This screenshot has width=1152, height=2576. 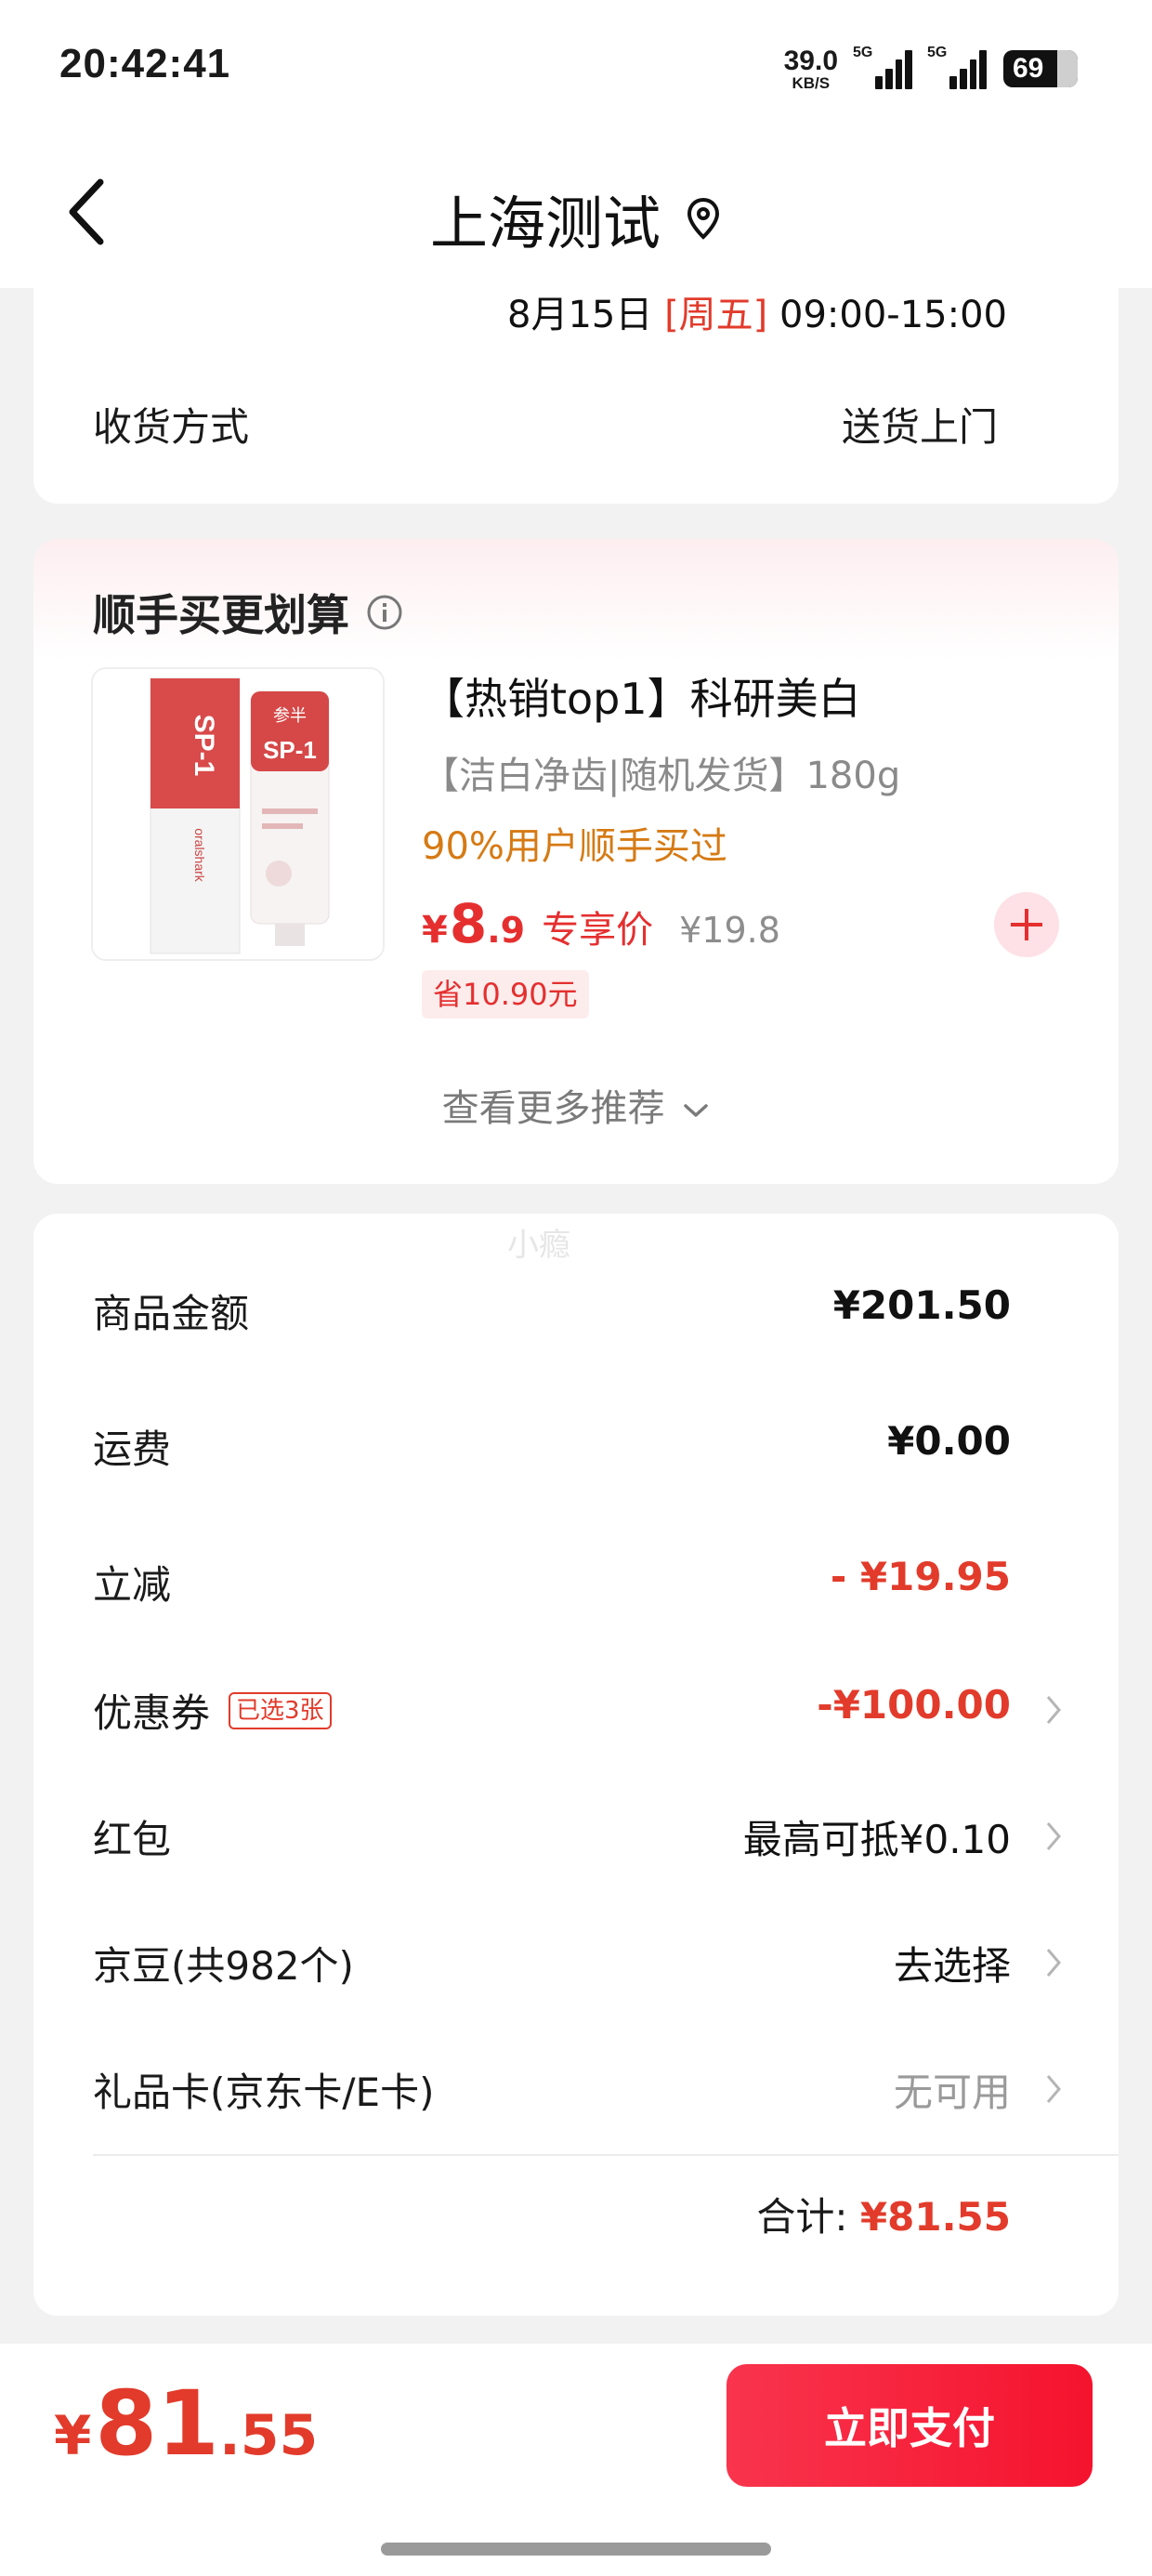 What do you see at coordinates (171, 427) in the screenshot?
I see `delivery-method-label: 收货方式` at bounding box center [171, 427].